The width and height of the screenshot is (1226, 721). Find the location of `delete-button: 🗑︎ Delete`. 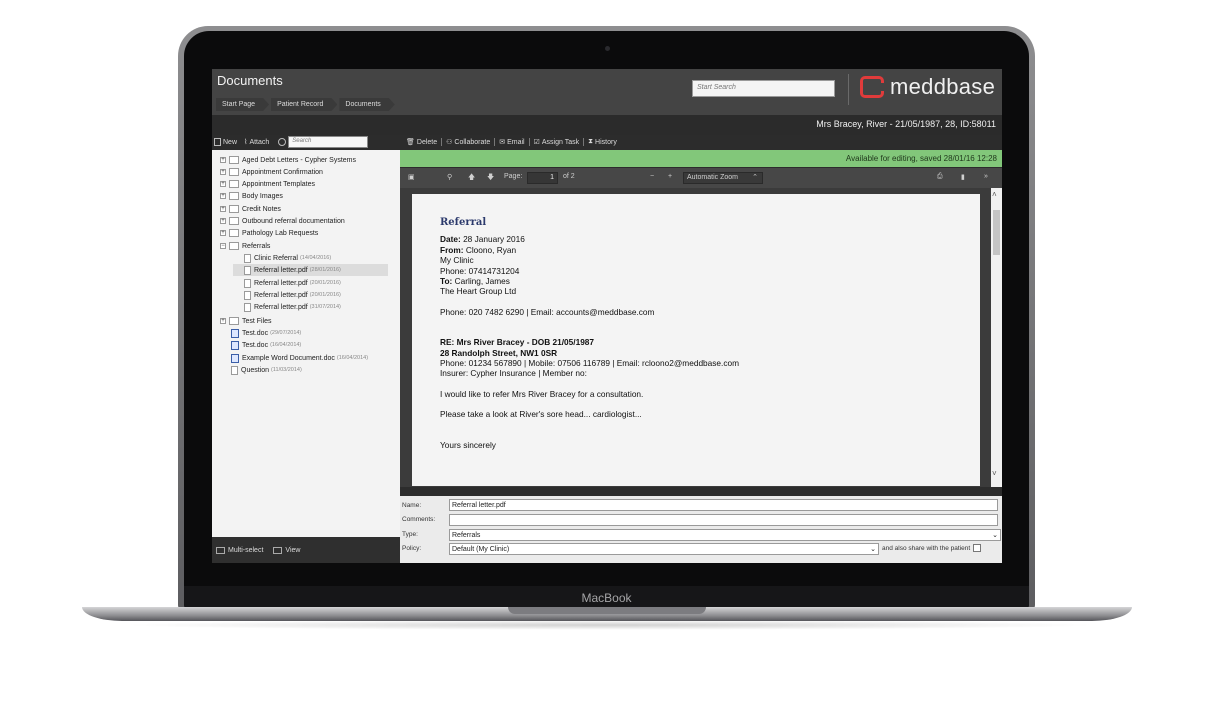

delete-button: 🗑︎ Delete is located at coordinates (422, 142).